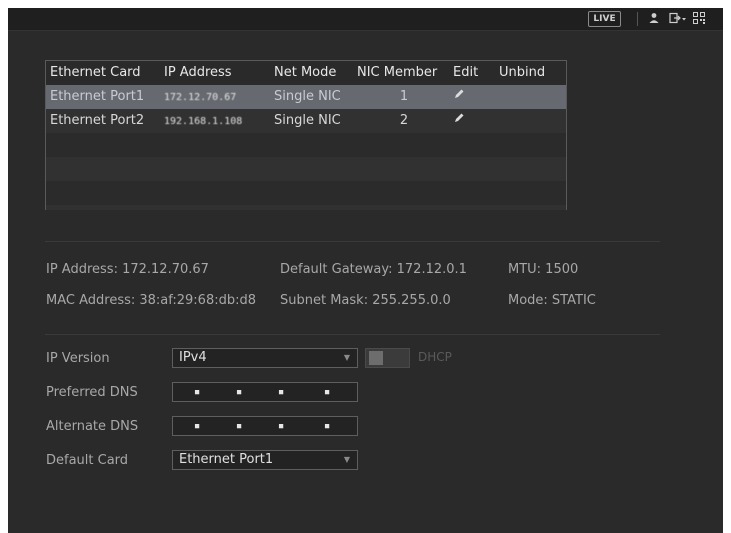  Describe the element at coordinates (92, 426) in the screenshot. I see `alternate-dns-label: Alternate DNS` at that location.